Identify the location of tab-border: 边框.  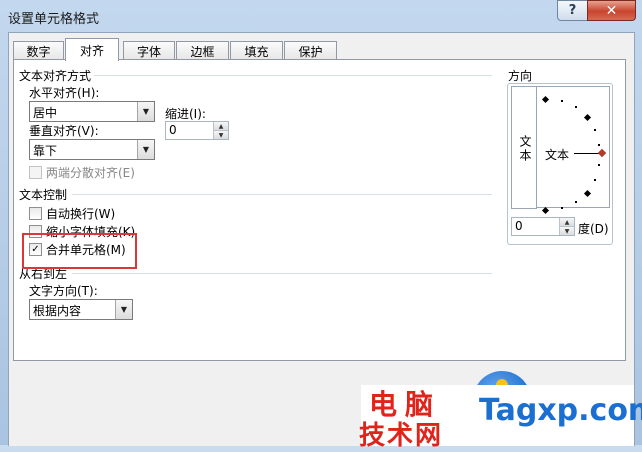
(202, 50).